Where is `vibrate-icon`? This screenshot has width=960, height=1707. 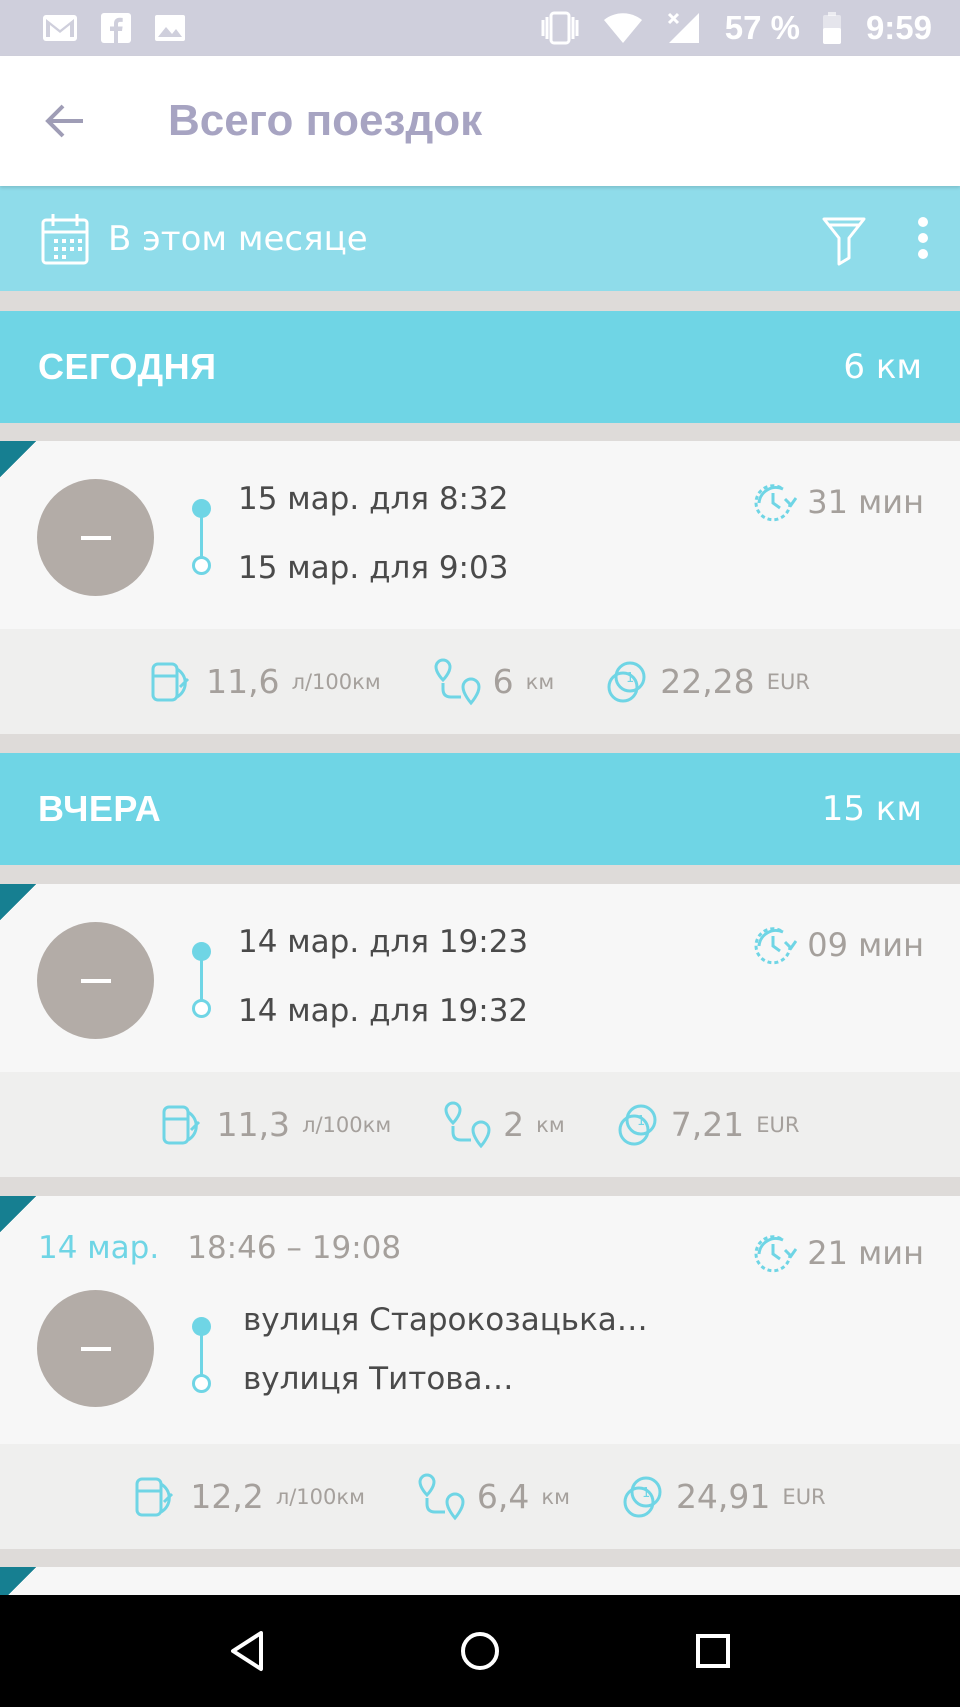 vibrate-icon is located at coordinates (560, 28).